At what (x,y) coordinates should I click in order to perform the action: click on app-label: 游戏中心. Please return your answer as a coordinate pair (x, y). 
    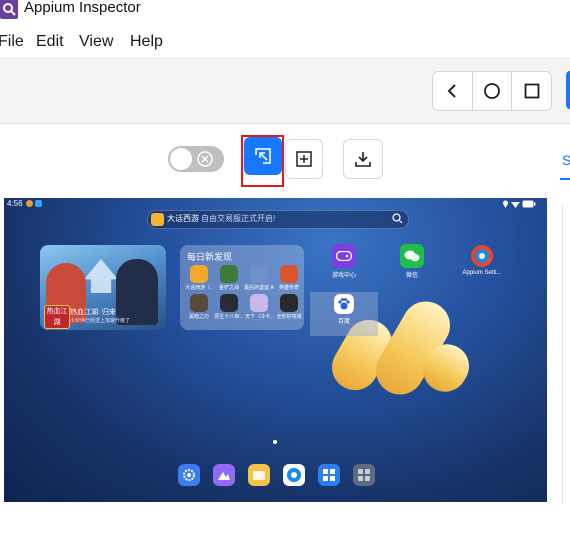
    Looking at the image, I should click on (343, 276).